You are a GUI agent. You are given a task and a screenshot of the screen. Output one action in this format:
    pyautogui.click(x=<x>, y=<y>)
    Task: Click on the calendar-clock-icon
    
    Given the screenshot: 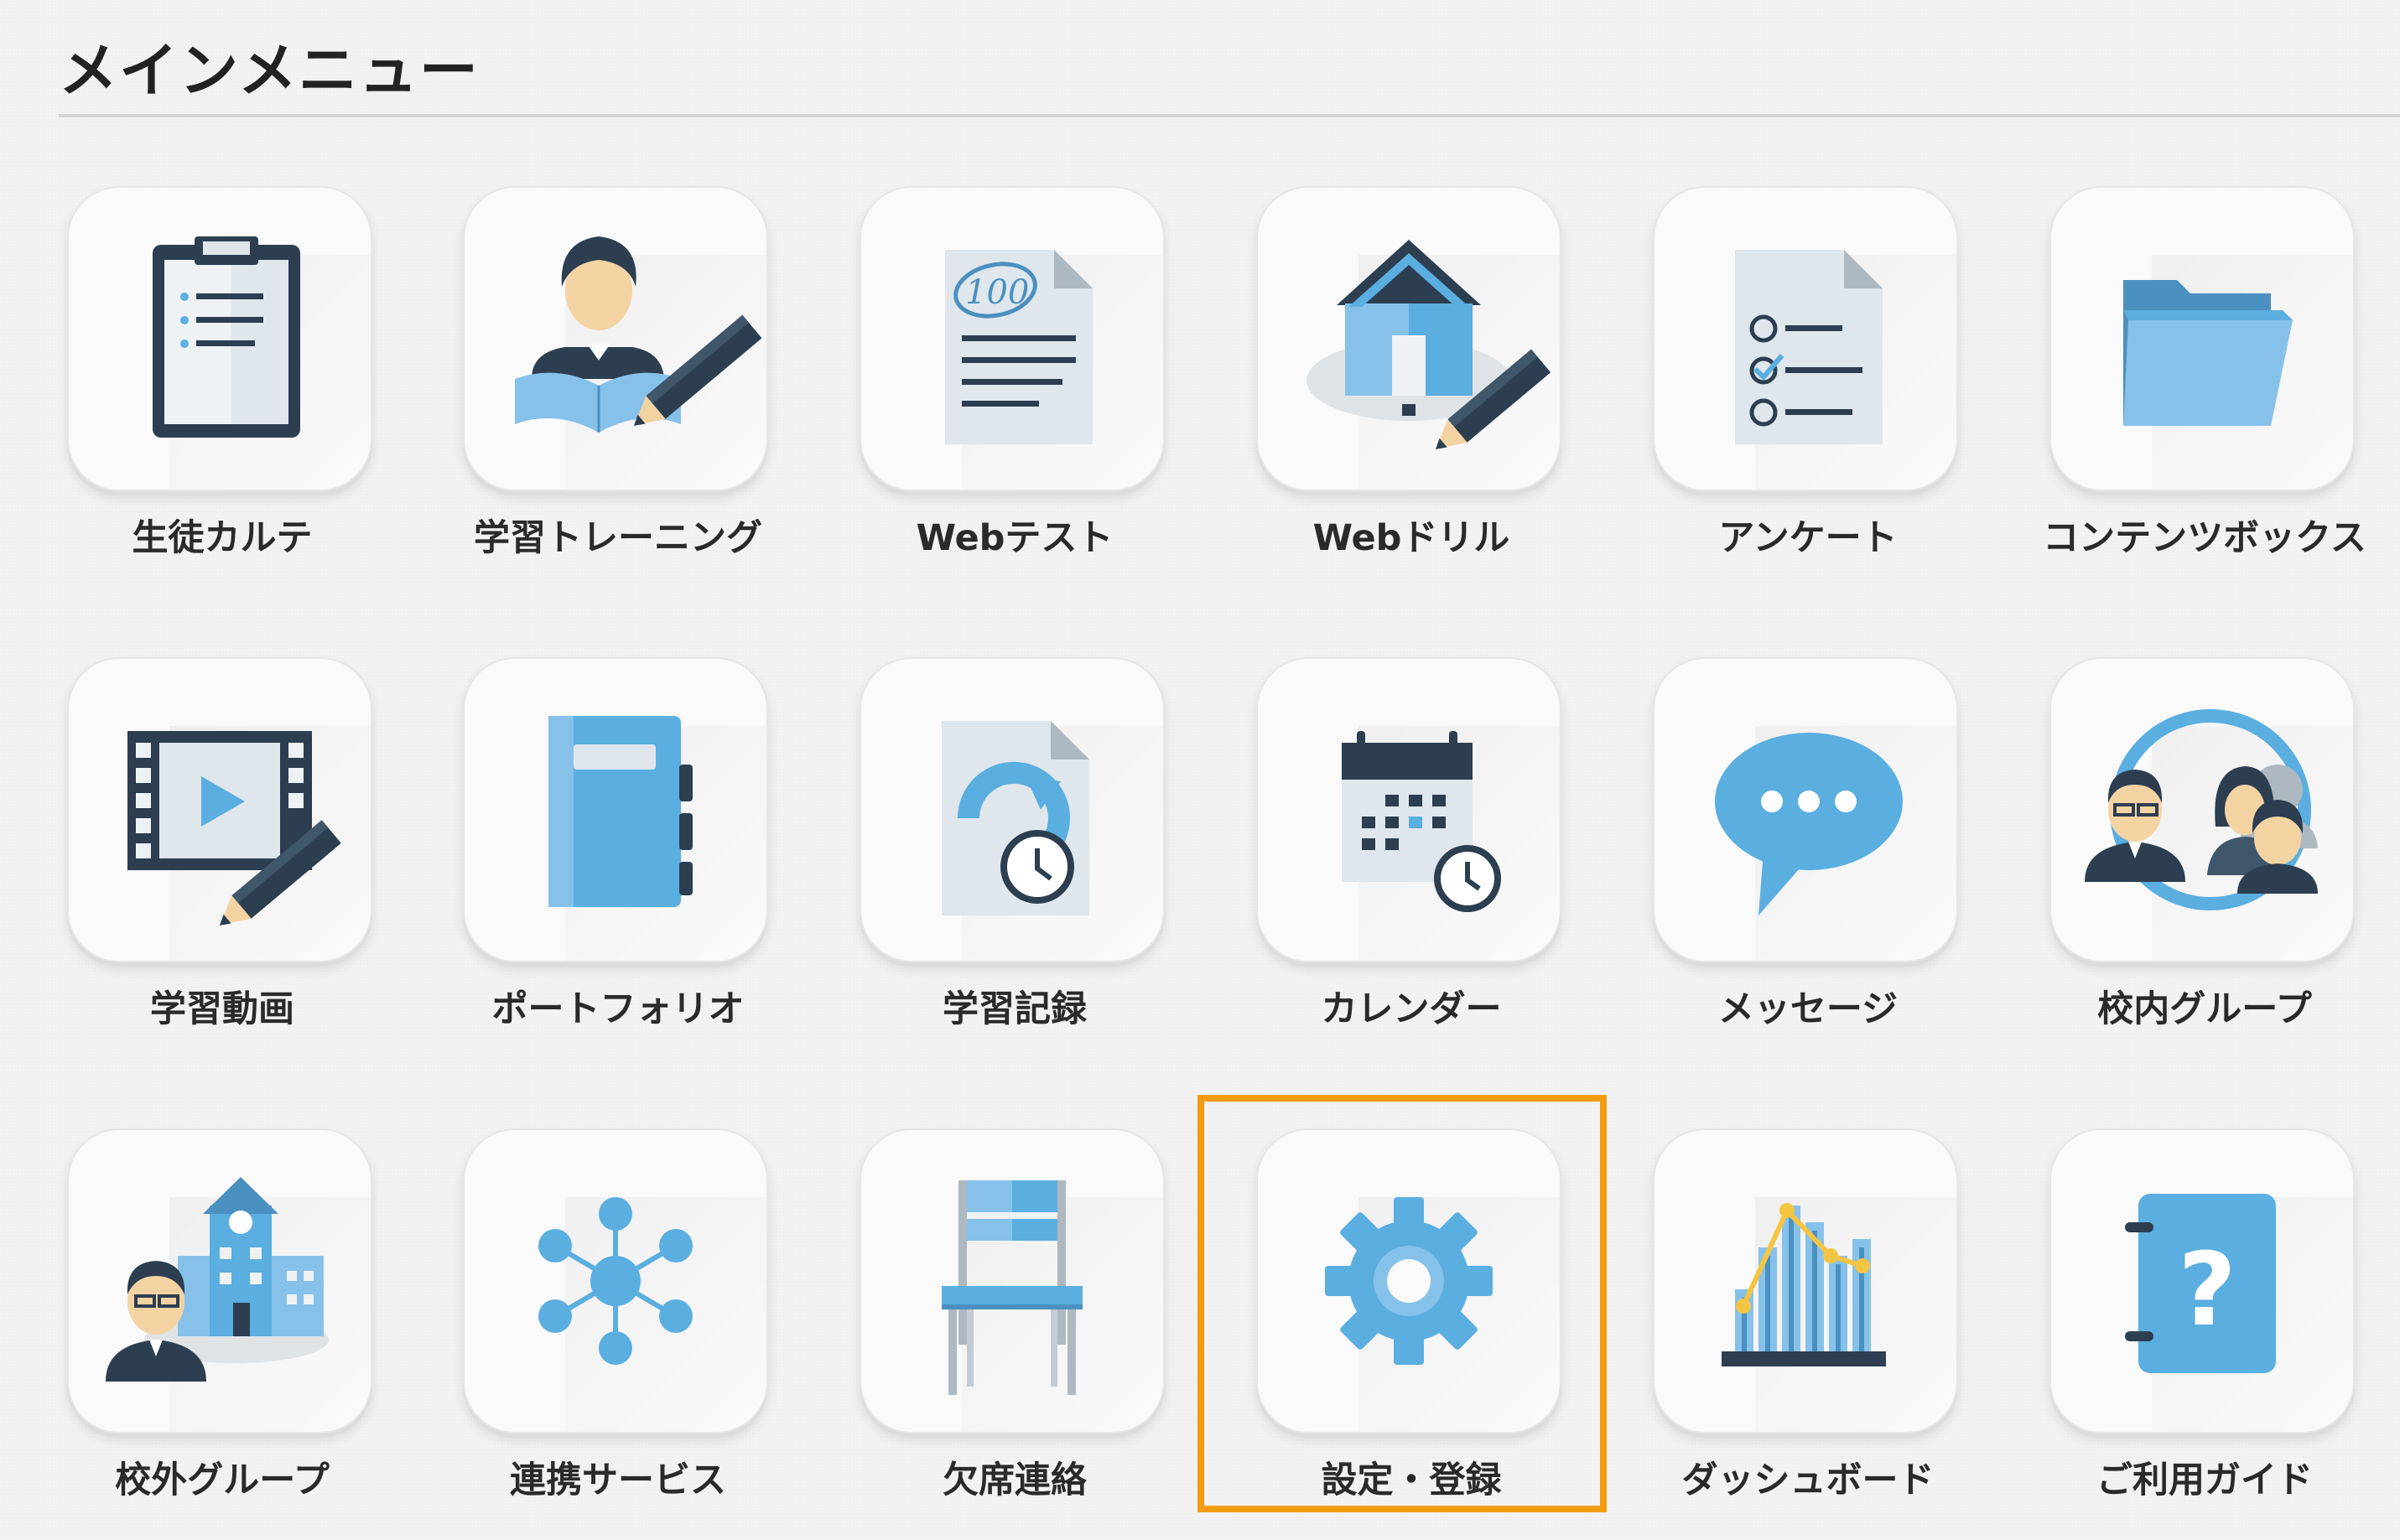 What is the action you would take?
    pyautogui.click(x=1421, y=821)
    